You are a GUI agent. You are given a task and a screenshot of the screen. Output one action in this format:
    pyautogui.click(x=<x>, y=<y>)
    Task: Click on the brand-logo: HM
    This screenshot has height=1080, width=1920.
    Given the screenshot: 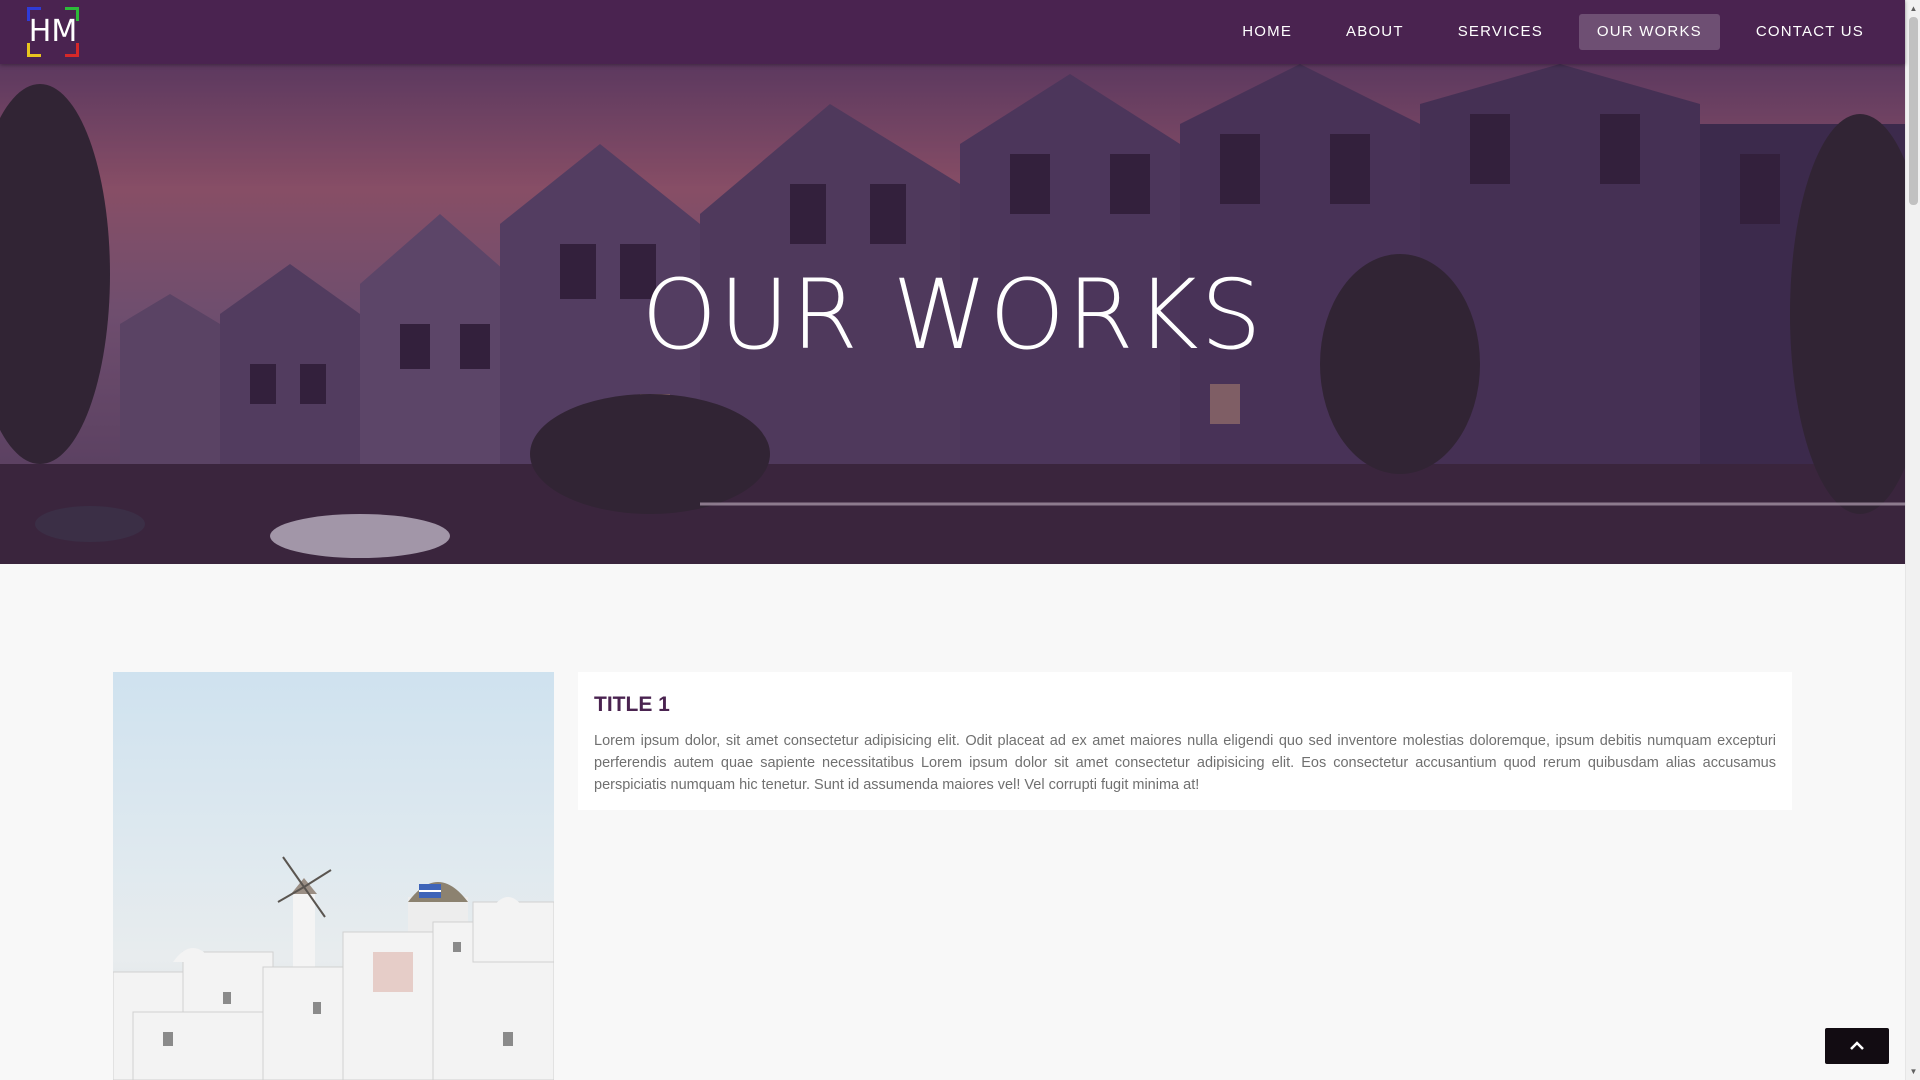 What is the action you would take?
    pyautogui.click(x=53, y=32)
    